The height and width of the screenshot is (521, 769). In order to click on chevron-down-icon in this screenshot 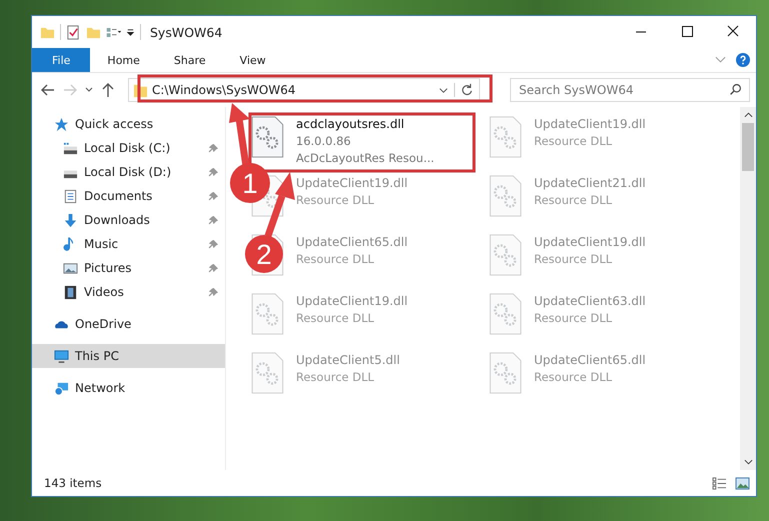, I will do `click(443, 90)`.